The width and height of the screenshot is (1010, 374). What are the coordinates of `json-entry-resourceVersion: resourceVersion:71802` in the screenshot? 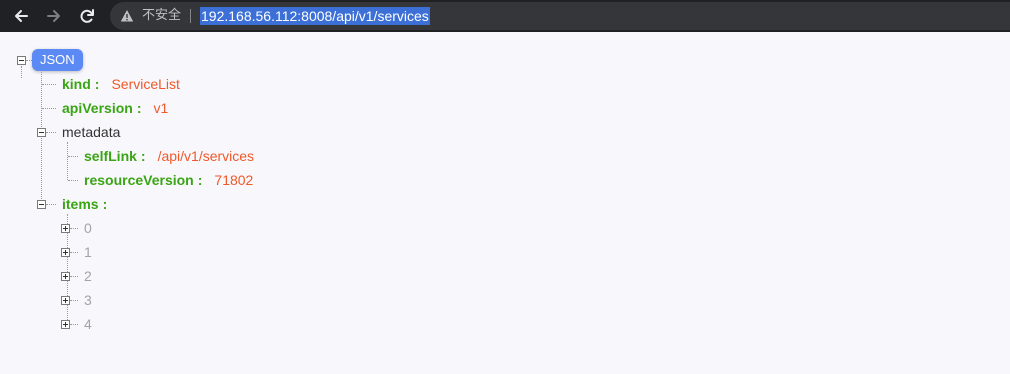 It's located at (168, 180).